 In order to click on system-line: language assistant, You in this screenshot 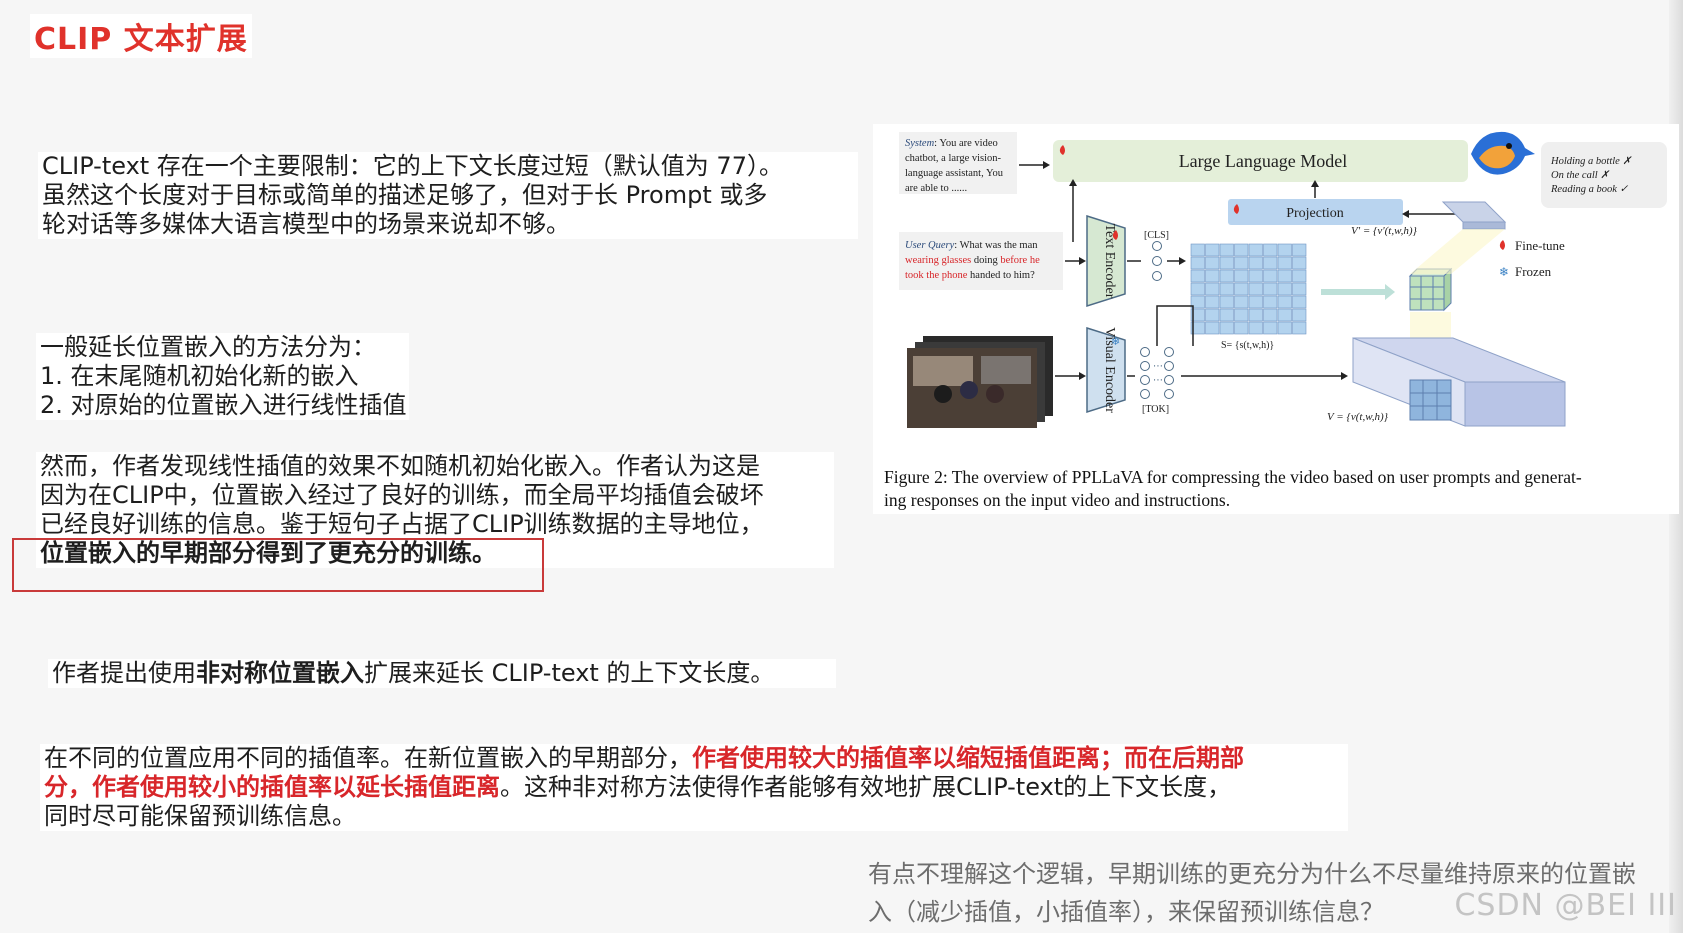, I will do `click(954, 173)`.